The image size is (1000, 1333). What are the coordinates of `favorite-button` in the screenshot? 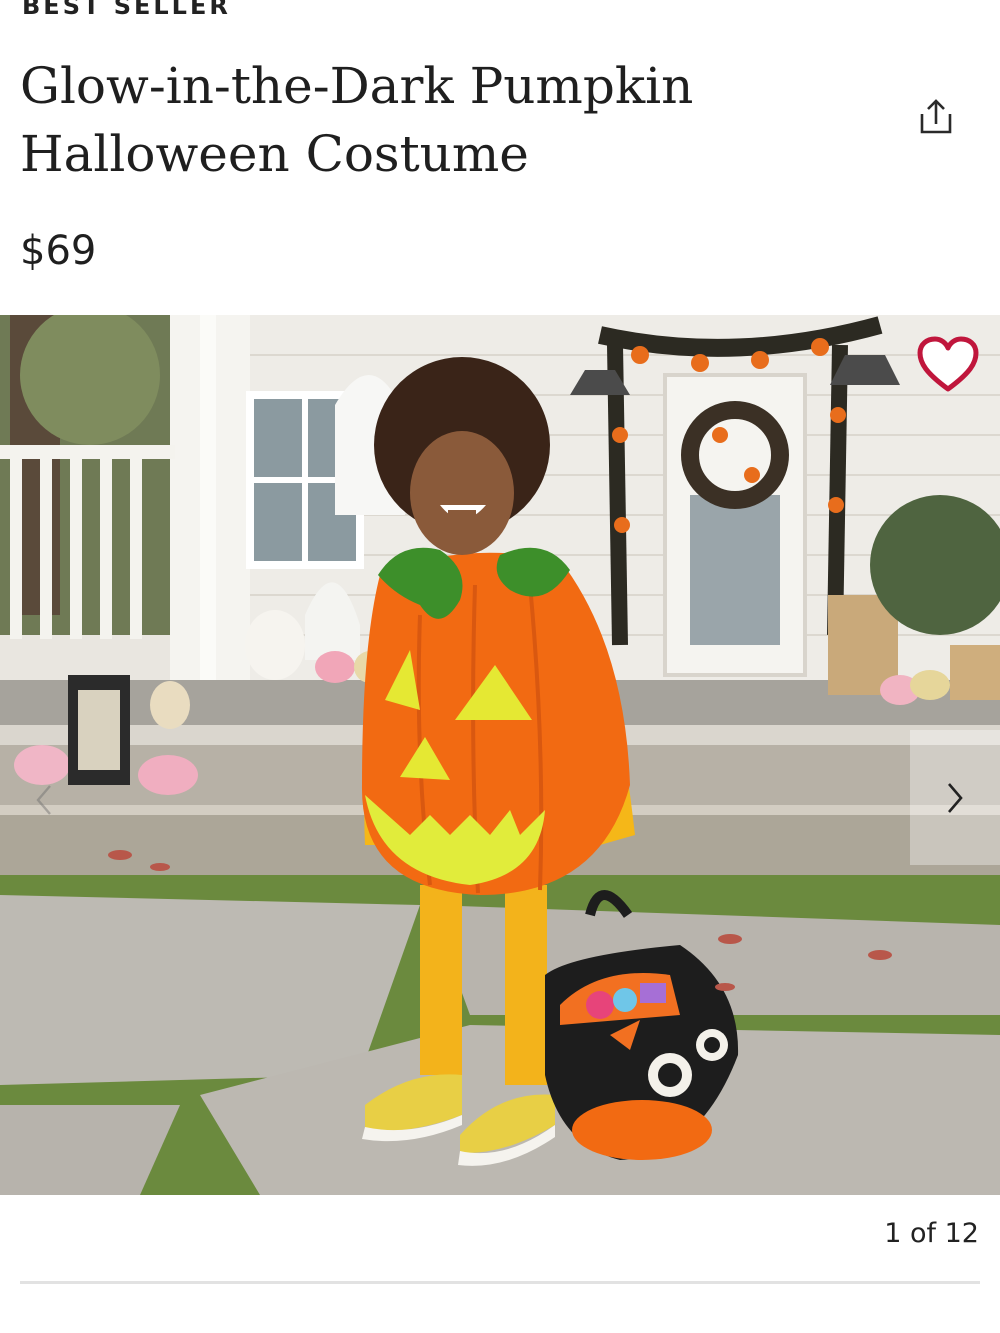 It's located at (948, 365).